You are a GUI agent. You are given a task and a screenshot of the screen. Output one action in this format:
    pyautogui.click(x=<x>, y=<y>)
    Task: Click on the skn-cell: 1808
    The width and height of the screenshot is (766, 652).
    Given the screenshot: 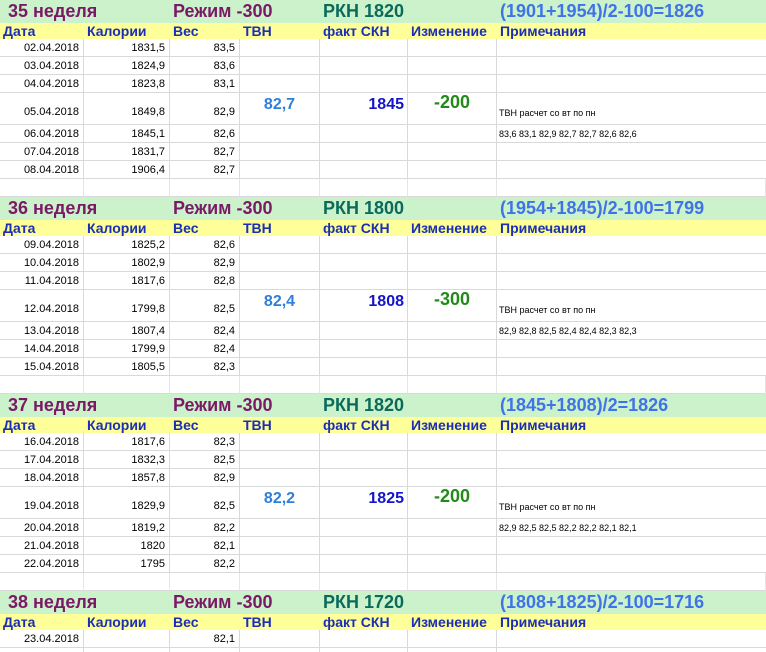 What is the action you would take?
    pyautogui.click(x=364, y=306)
    